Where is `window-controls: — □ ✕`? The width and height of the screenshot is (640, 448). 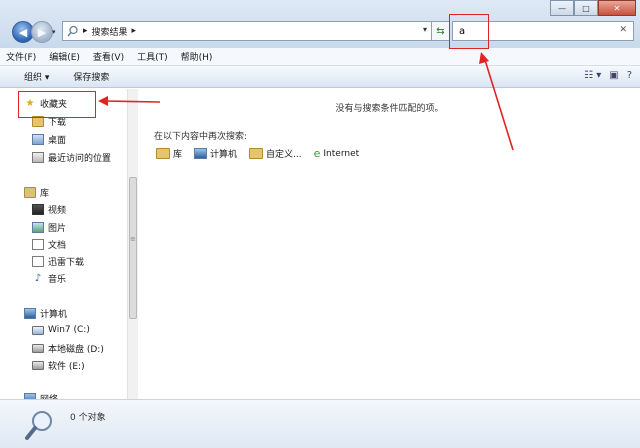
window-controls: — □ ✕ is located at coordinates (593, 8).